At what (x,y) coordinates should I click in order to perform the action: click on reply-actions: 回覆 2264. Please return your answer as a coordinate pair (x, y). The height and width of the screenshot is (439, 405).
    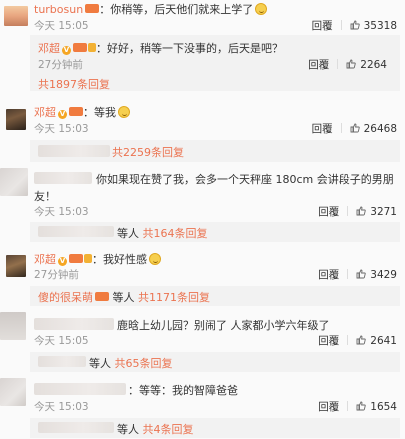
    Looking at the image, I should click on (347, 64).